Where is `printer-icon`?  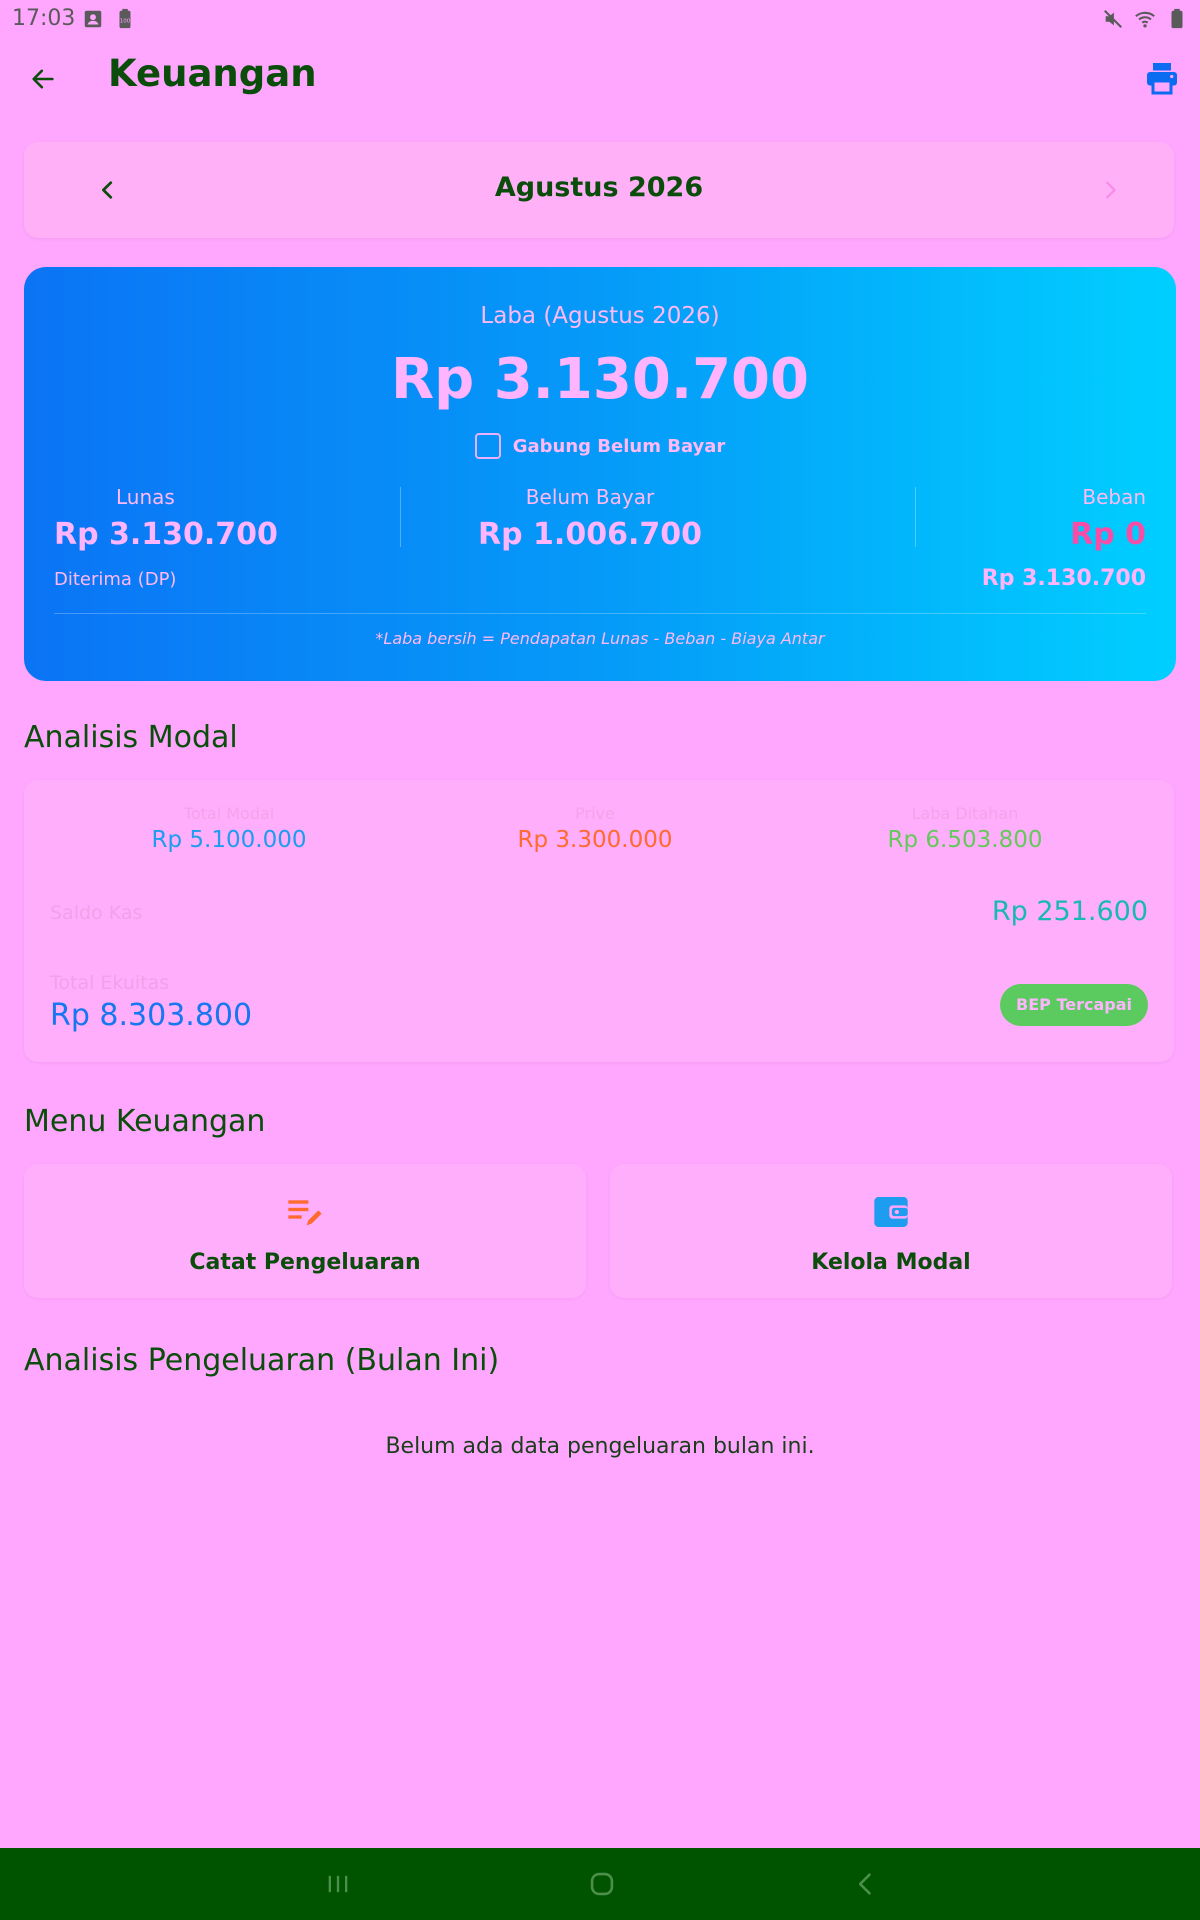
printer-icon is located at coordinates (1162, 79).